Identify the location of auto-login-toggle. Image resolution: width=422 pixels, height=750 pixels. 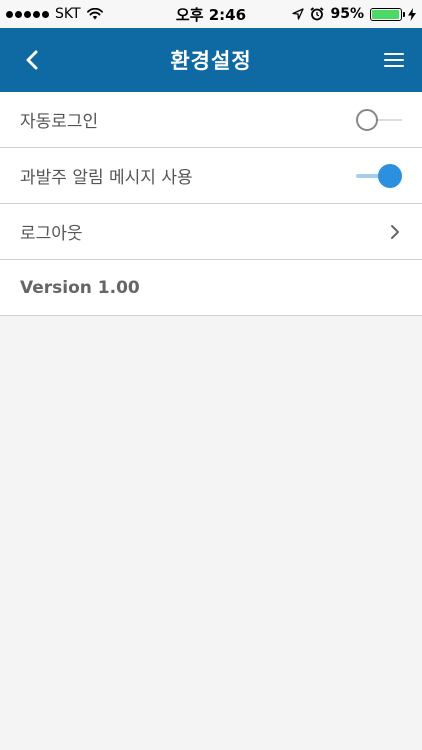
(379, 120).